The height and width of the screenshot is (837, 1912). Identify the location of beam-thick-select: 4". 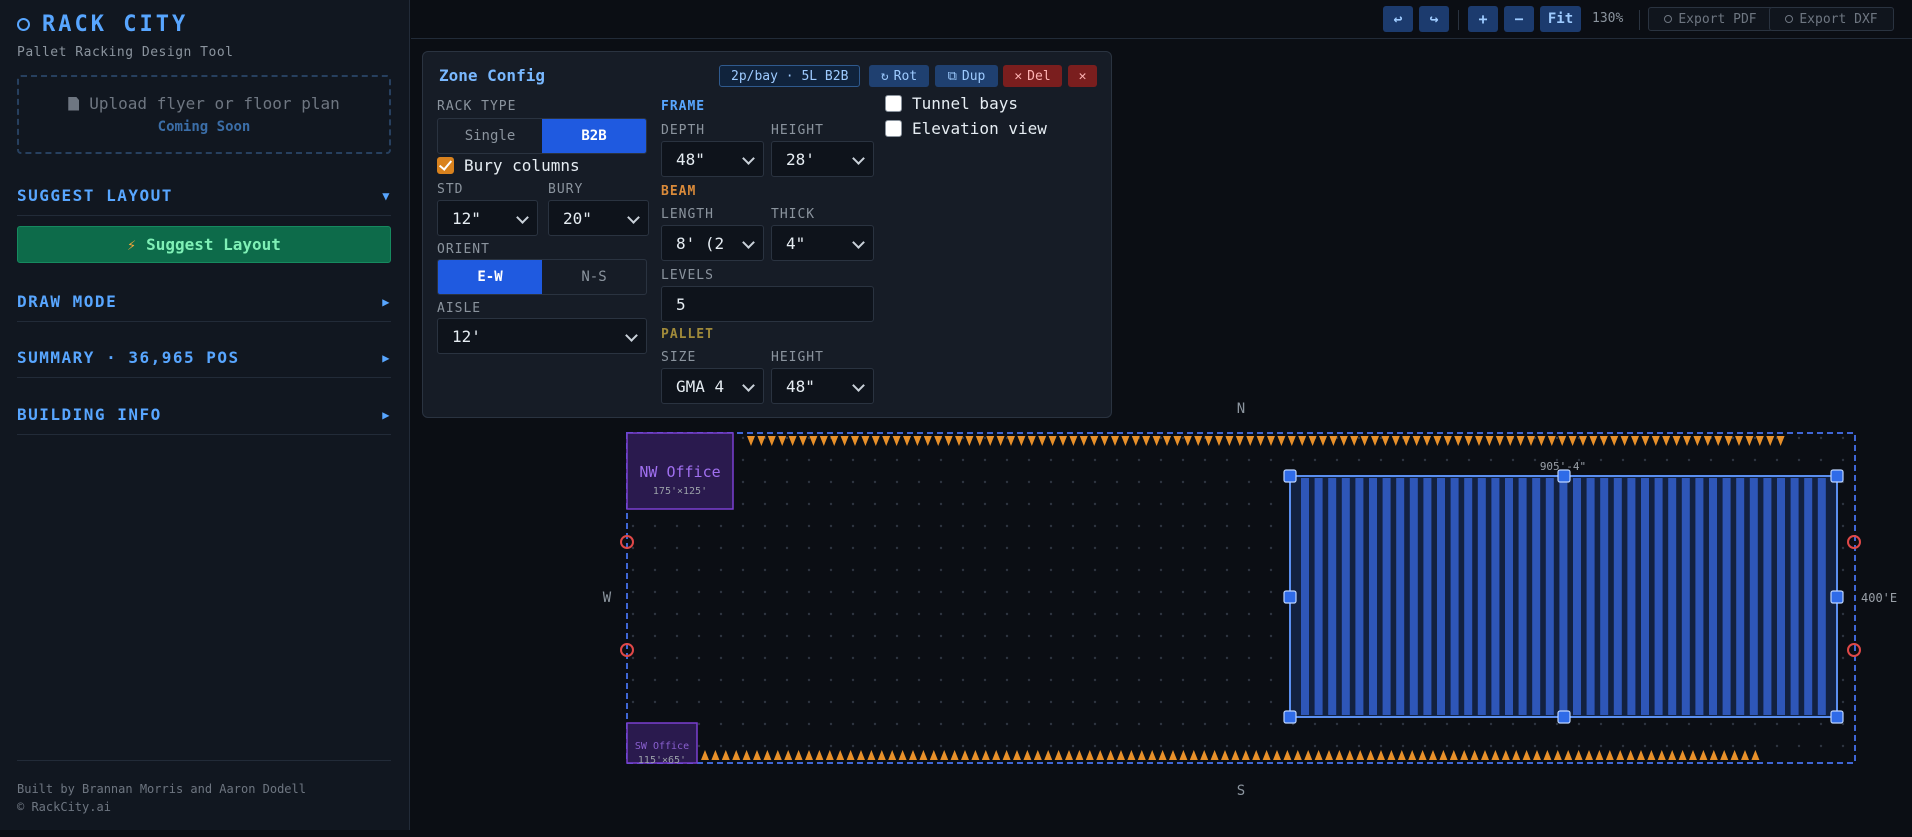
(822, 243).